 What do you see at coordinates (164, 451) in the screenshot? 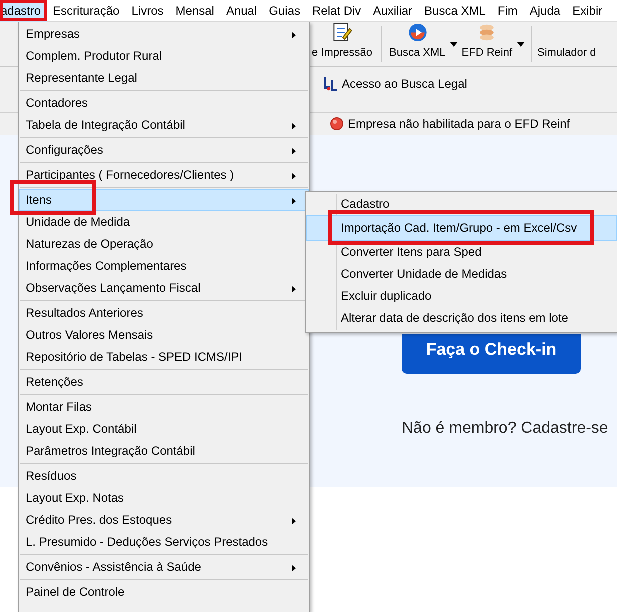
I see `menu-item: Parâmetros Integração Contábil` at bounding box center [164, 451].